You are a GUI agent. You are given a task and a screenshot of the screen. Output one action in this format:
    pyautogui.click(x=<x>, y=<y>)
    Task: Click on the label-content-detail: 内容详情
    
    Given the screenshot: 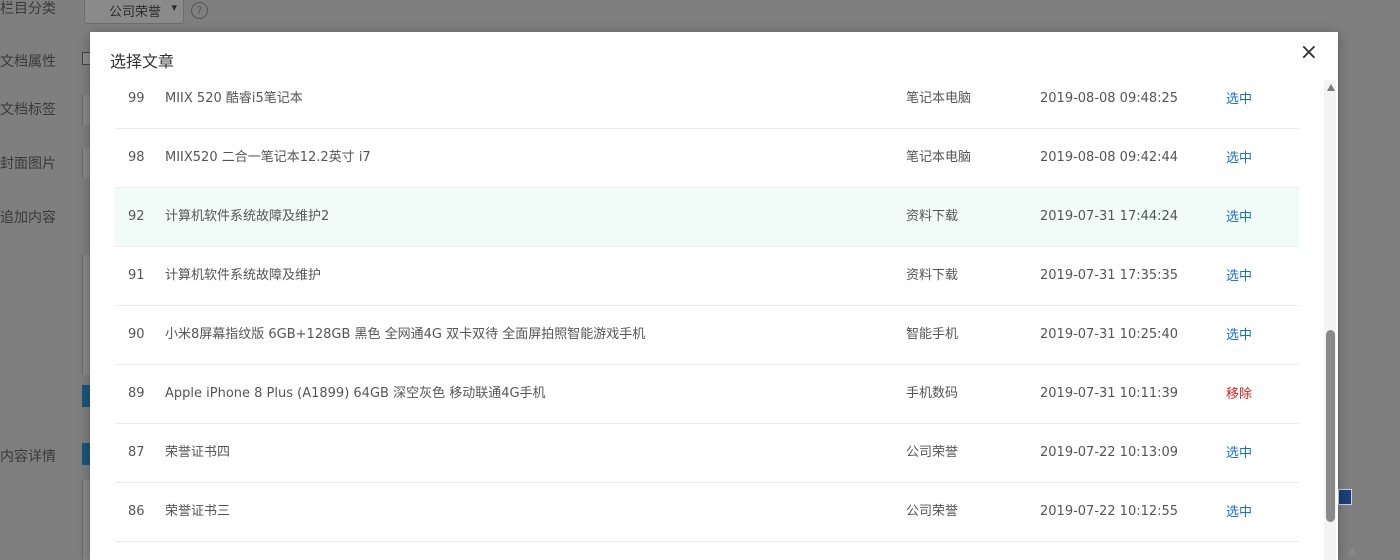 What is the action you would take?
    pyautogui.click(x=28, y=457)
    